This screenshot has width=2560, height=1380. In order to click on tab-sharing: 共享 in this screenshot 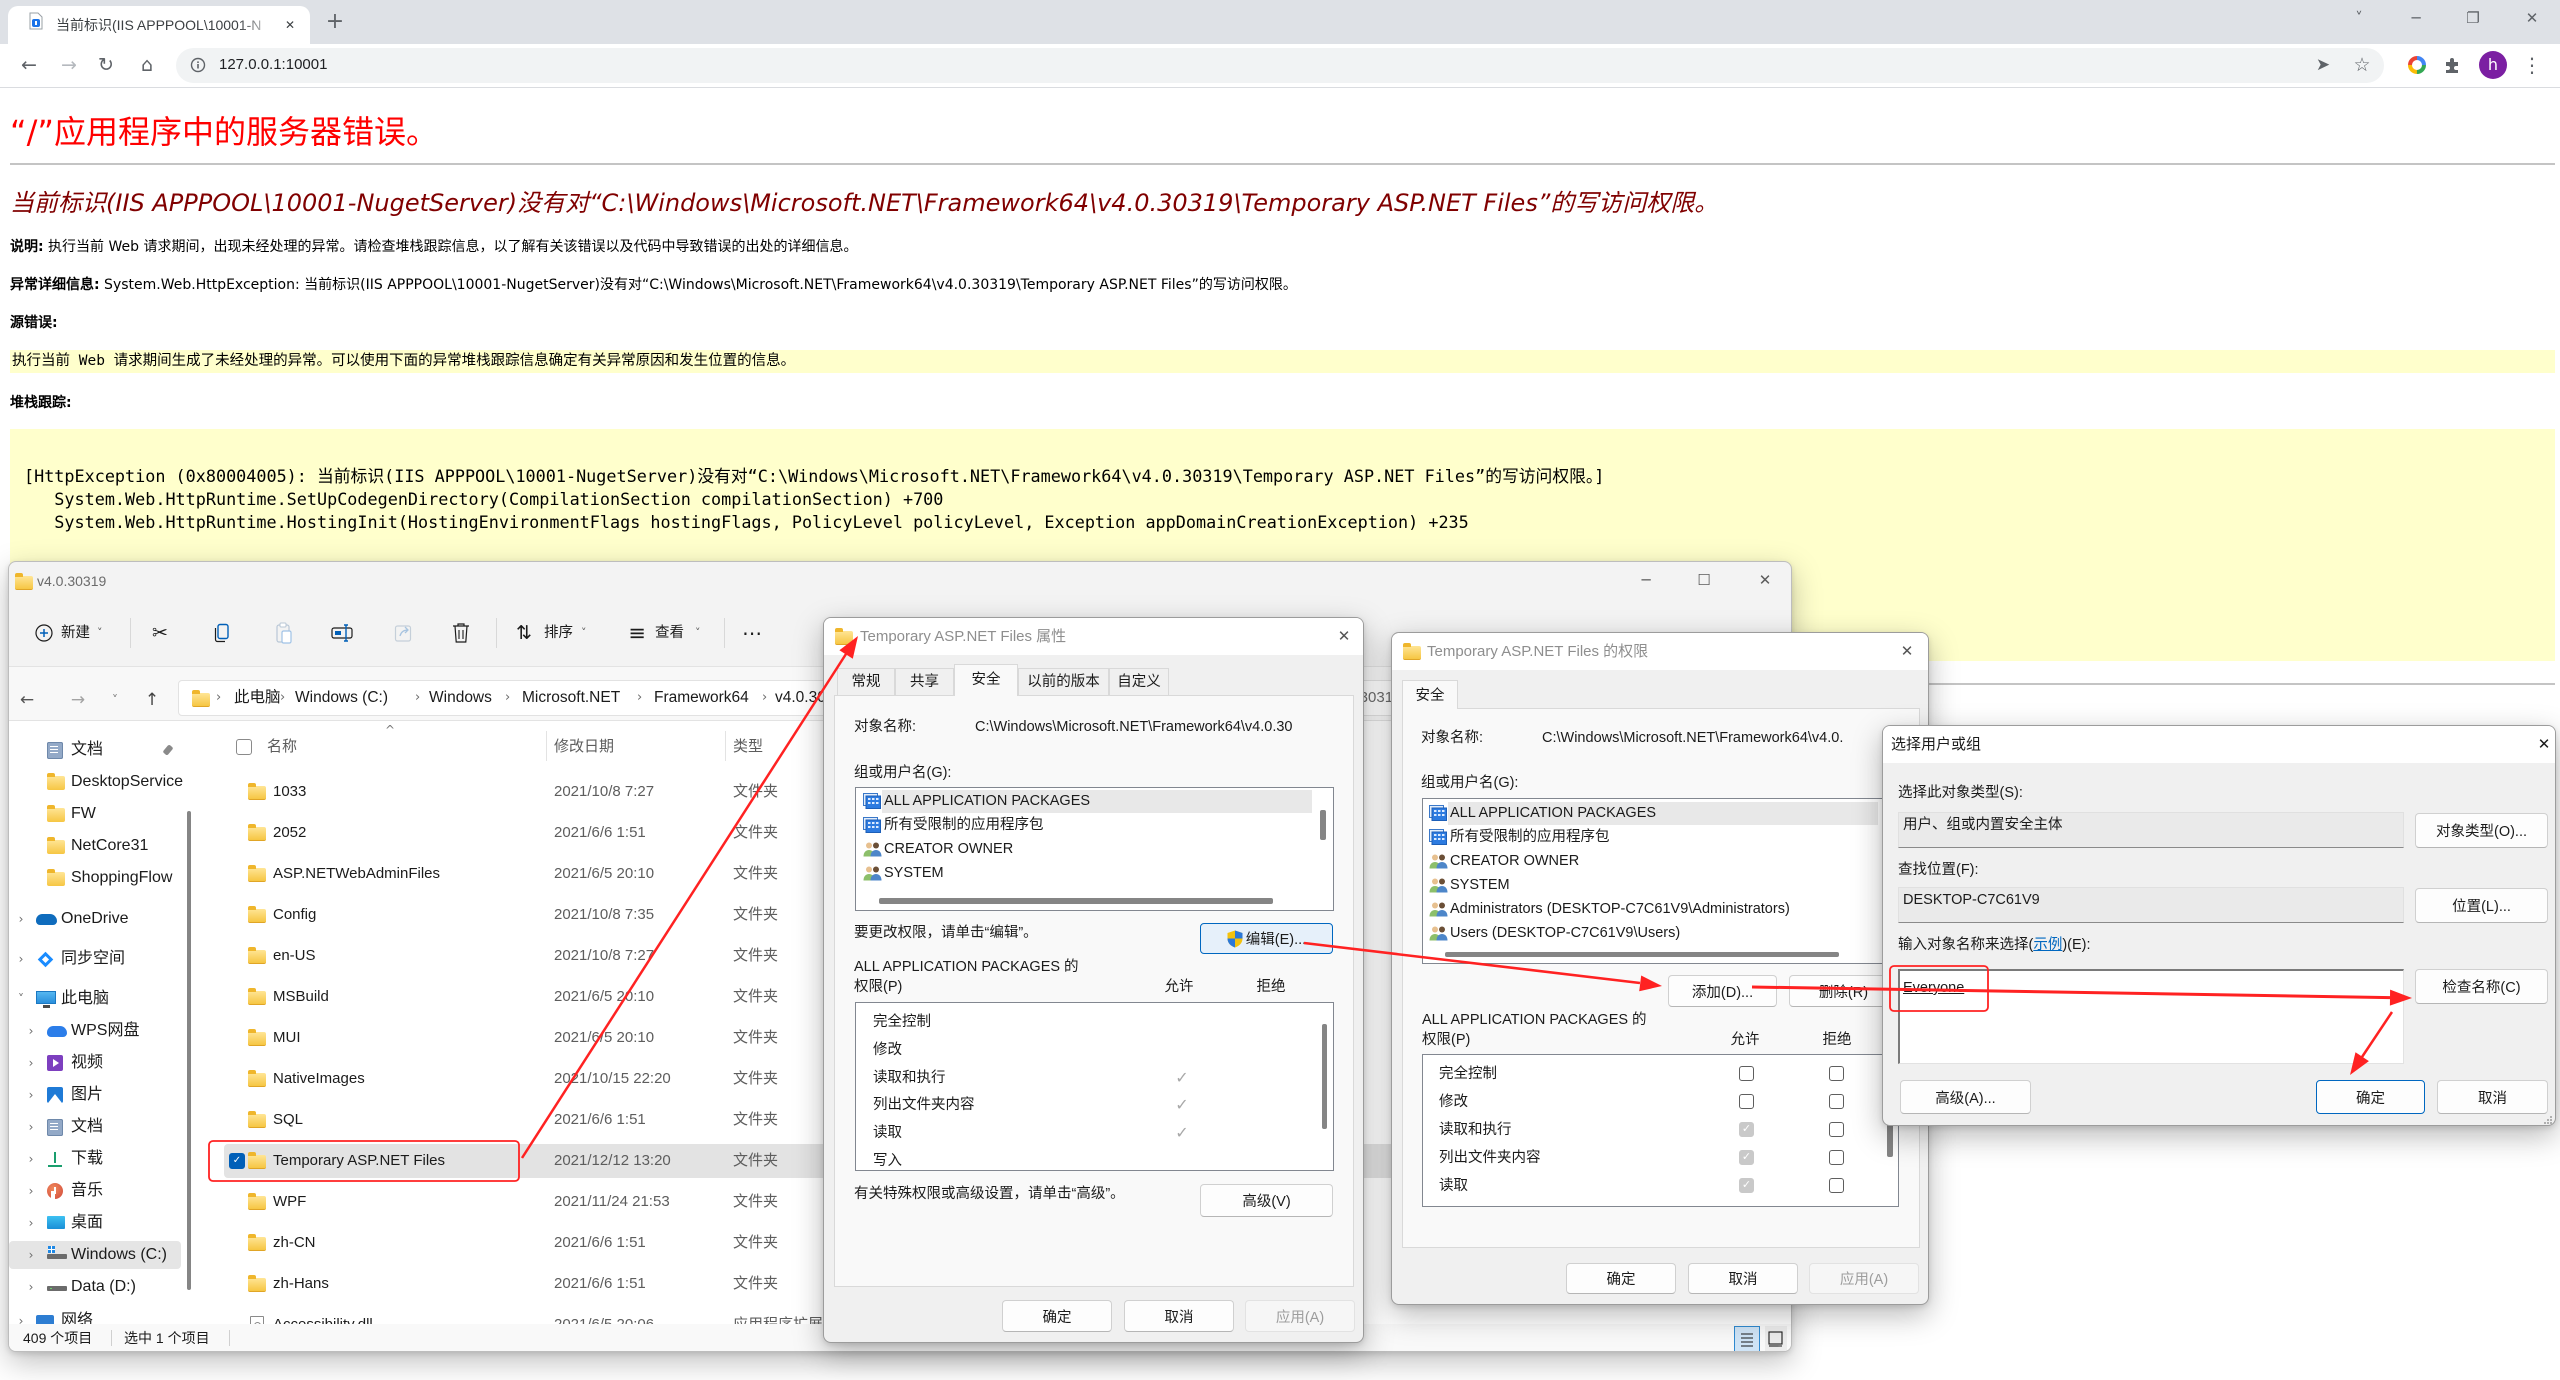, I will do `click(924, 681)`.